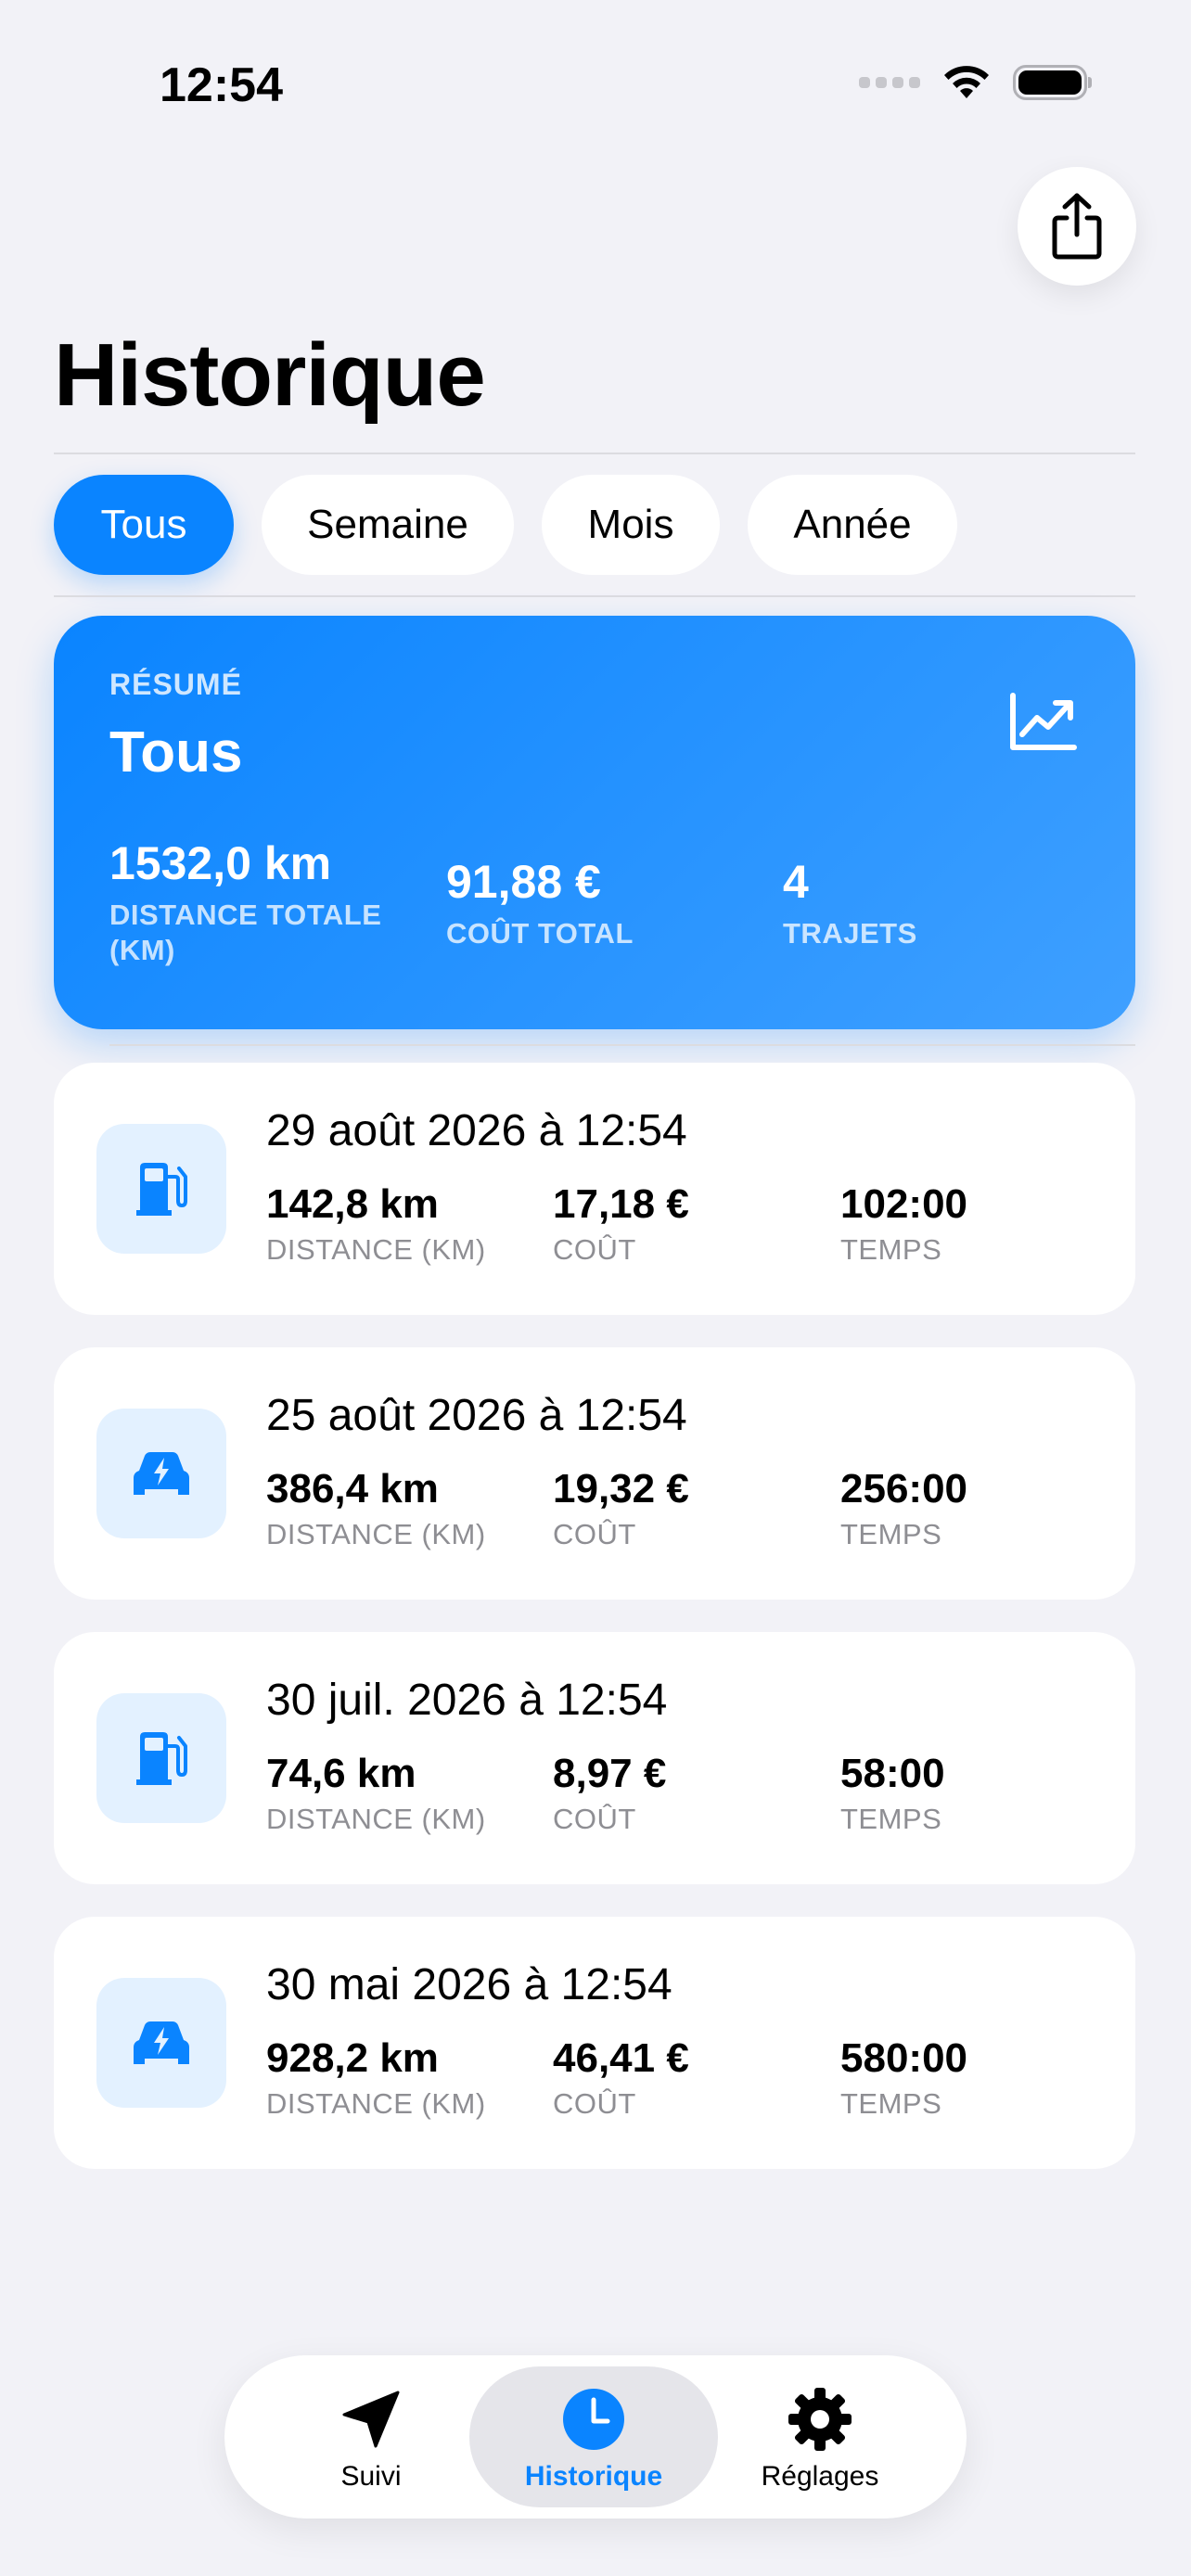  Describe the element at coordinates (476, 1415) in the screenshot. I see `trip-date: 25 août 2026 à 12:54` at that location.